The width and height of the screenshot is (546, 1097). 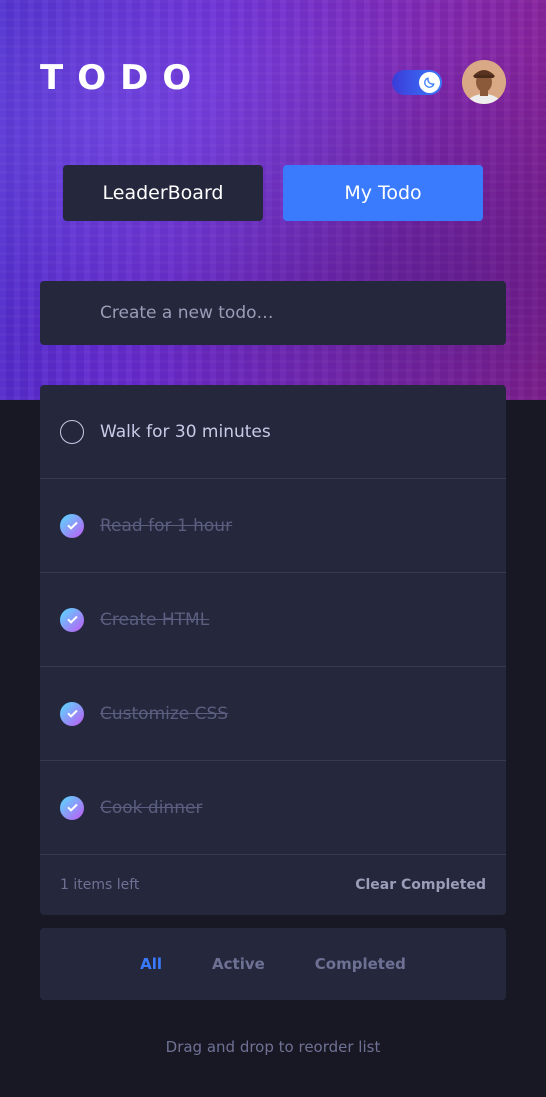 What do you see at coordinates (185, 431) in the screenshot?
I see `todo-text: Walk for 30 minutes` at bounding box center [185, 431].